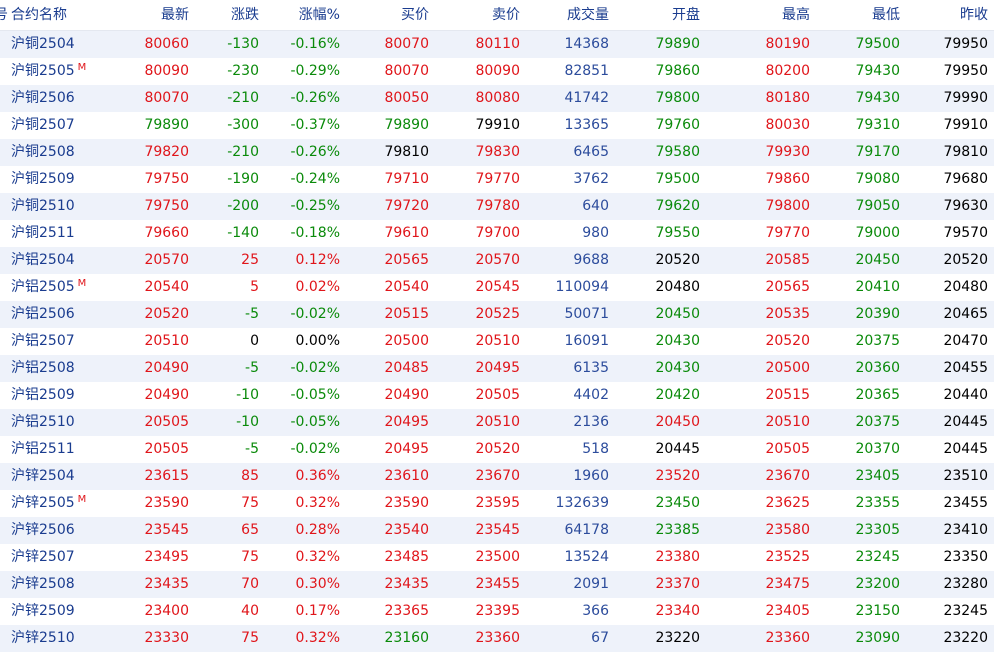 Image resolution: width=994 pixels, height=654 pixels. I want to click on ask-price-cell: 23455, so click(497, 584).